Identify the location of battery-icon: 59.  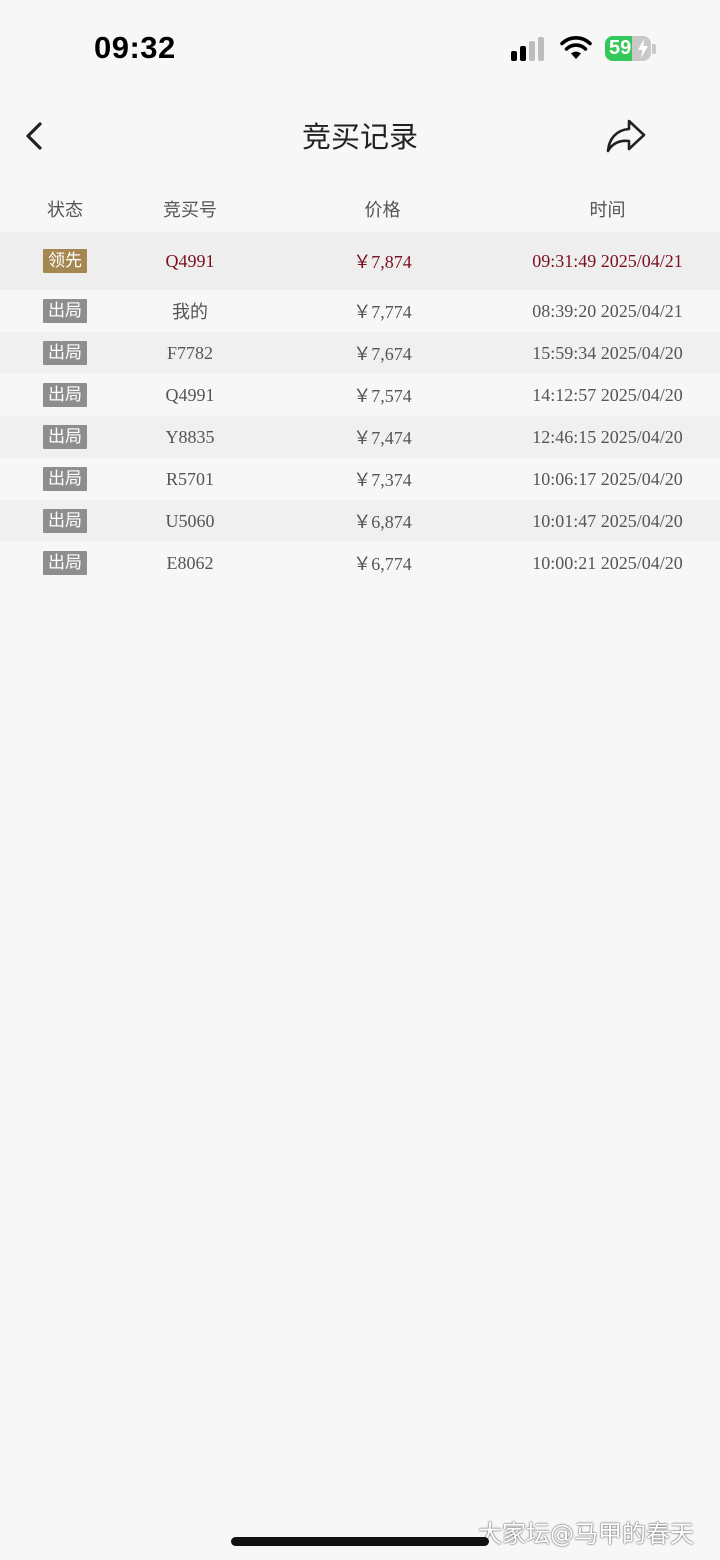
(628, 48).